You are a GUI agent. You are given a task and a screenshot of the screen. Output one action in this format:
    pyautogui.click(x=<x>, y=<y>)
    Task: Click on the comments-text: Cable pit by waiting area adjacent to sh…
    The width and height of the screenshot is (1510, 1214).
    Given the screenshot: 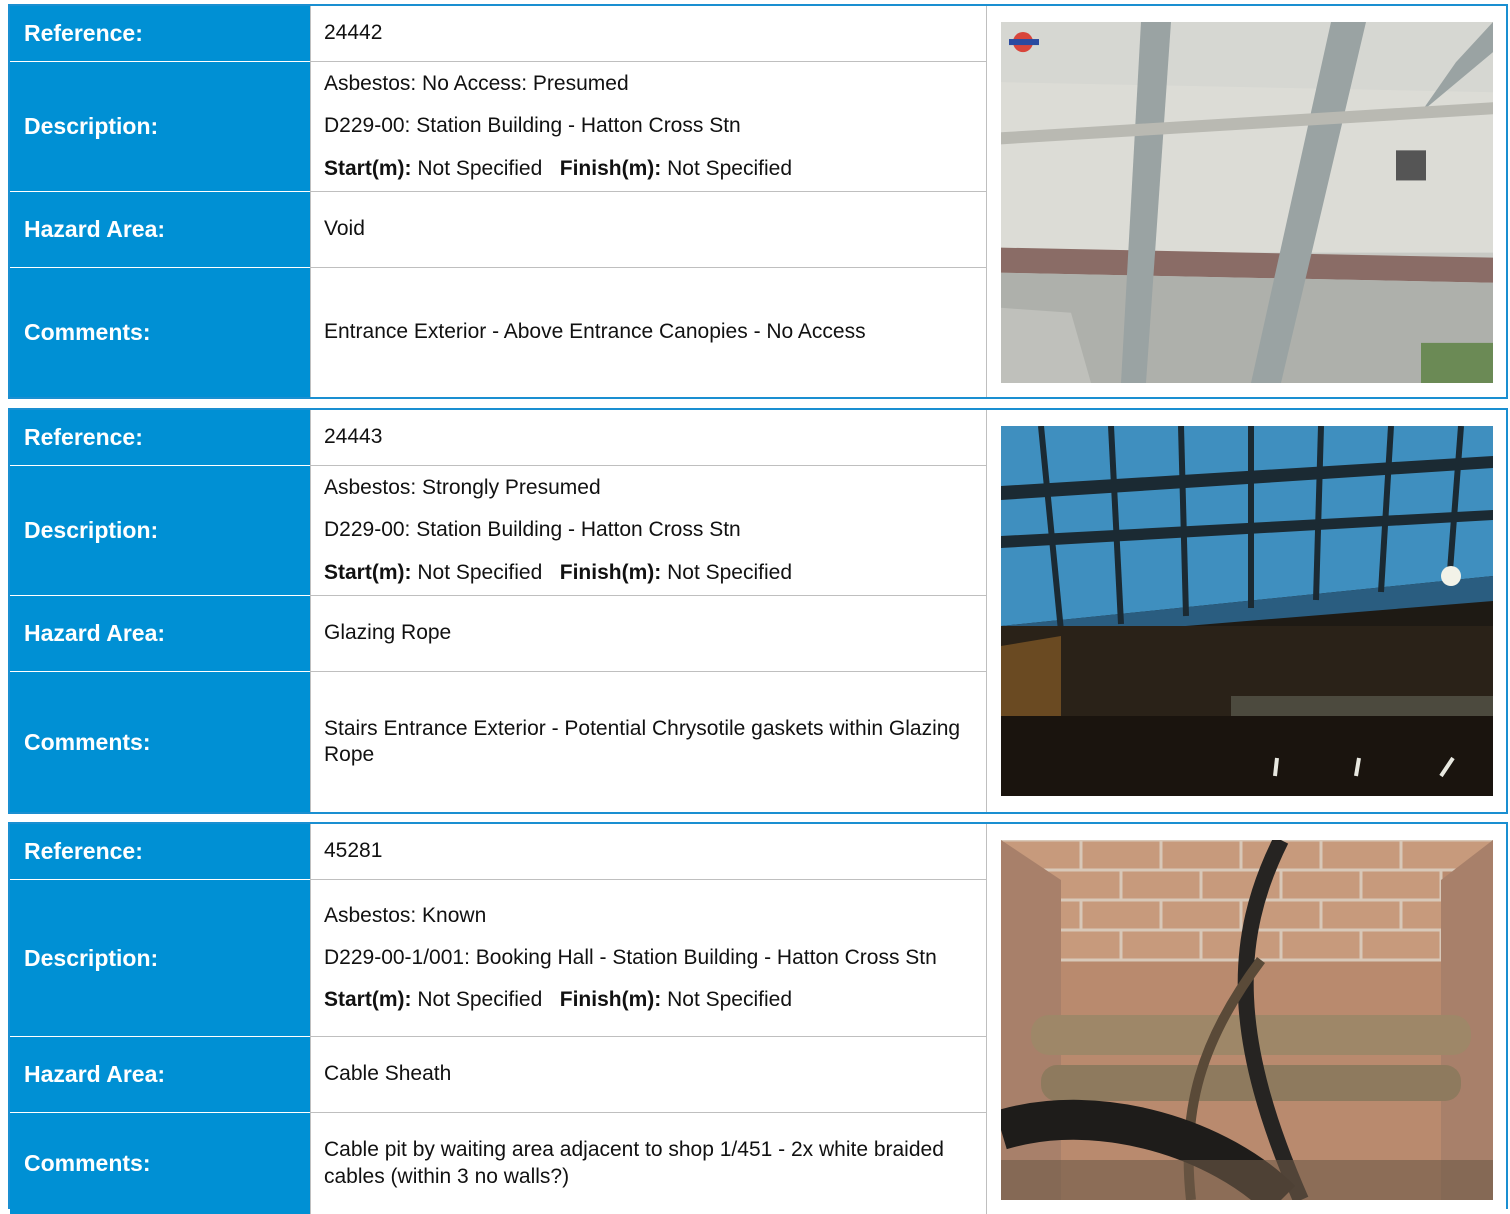 What is the action you would take?
    pyautogui.click(x=634, y=1163)
    